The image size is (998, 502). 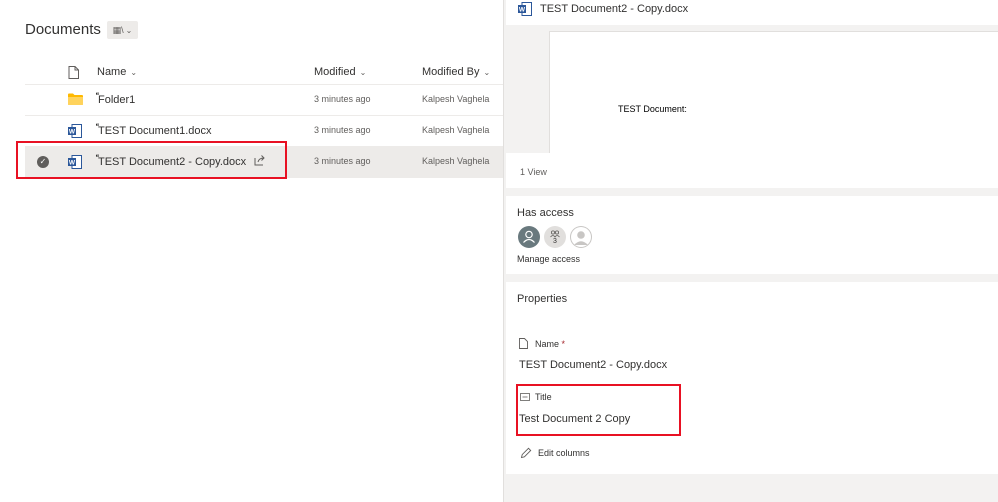 I want to click on column-header-modified: Modified ⌄, so click(x=340, y=72).